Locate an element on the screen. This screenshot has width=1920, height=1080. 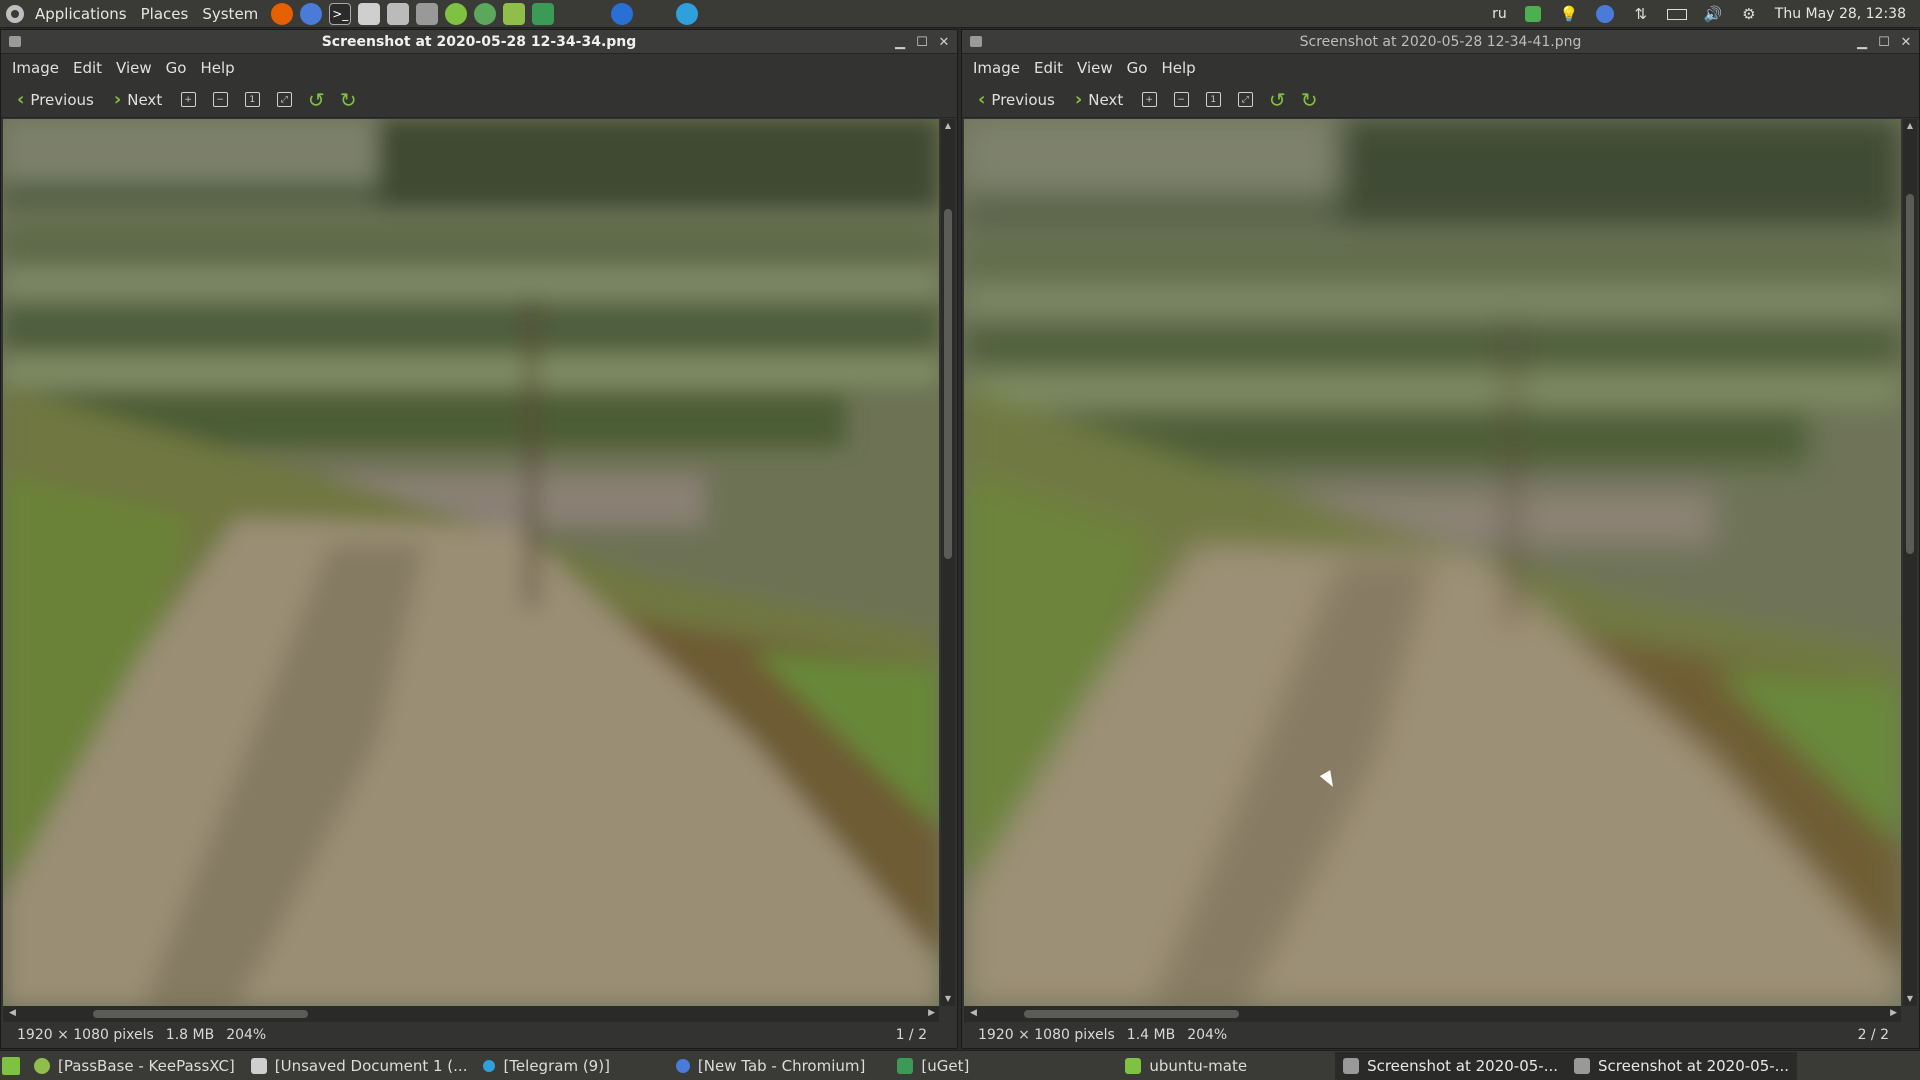
show-desktop-icon is located at coordinates (11, 1065).